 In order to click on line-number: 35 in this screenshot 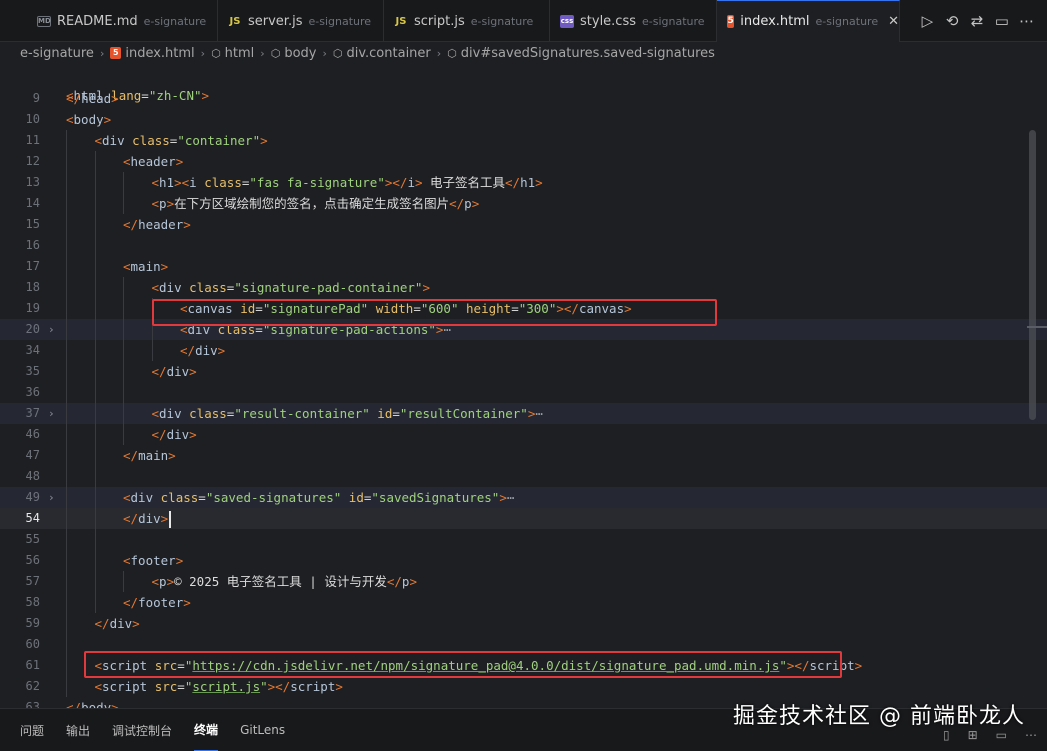, I will do `click(32, 371)`.